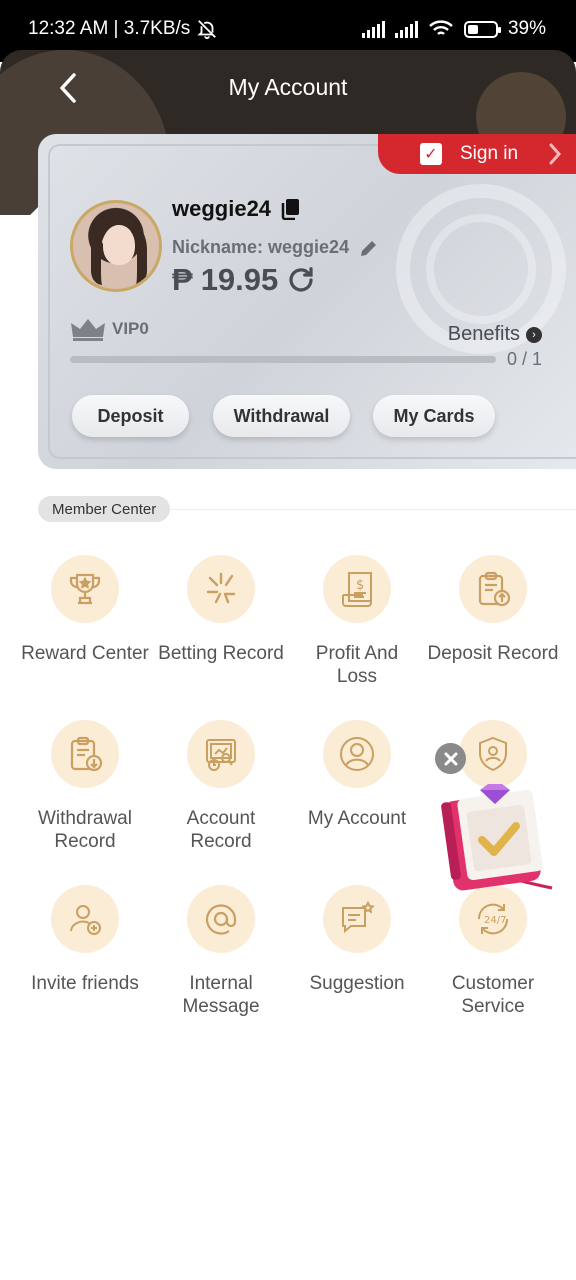 Image resolution: width=576 pixels, height=1280 pixels. What do you see at coordinates (221, 830) in the screenshot?
I see `menu-label: Account Record` at bounding box center [221, 830].